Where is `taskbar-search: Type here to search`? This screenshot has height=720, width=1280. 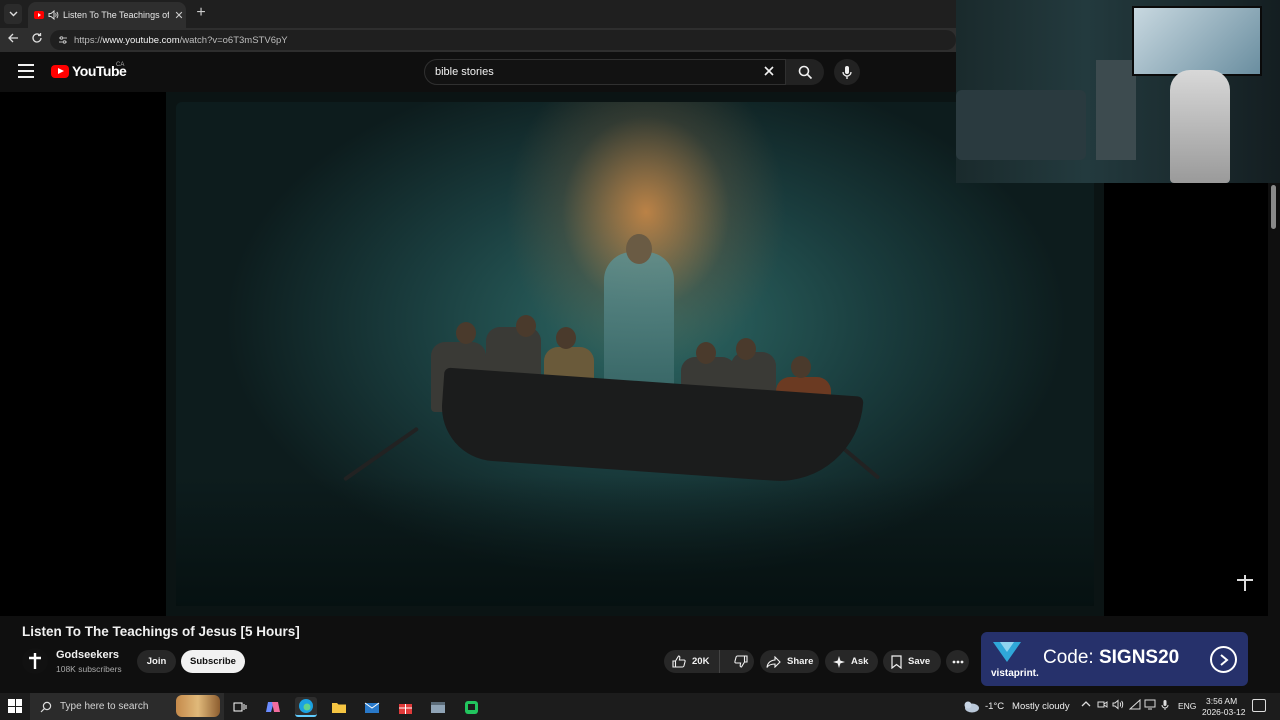
taskbar-search: Type here to search is located at coordinates (127, 706).